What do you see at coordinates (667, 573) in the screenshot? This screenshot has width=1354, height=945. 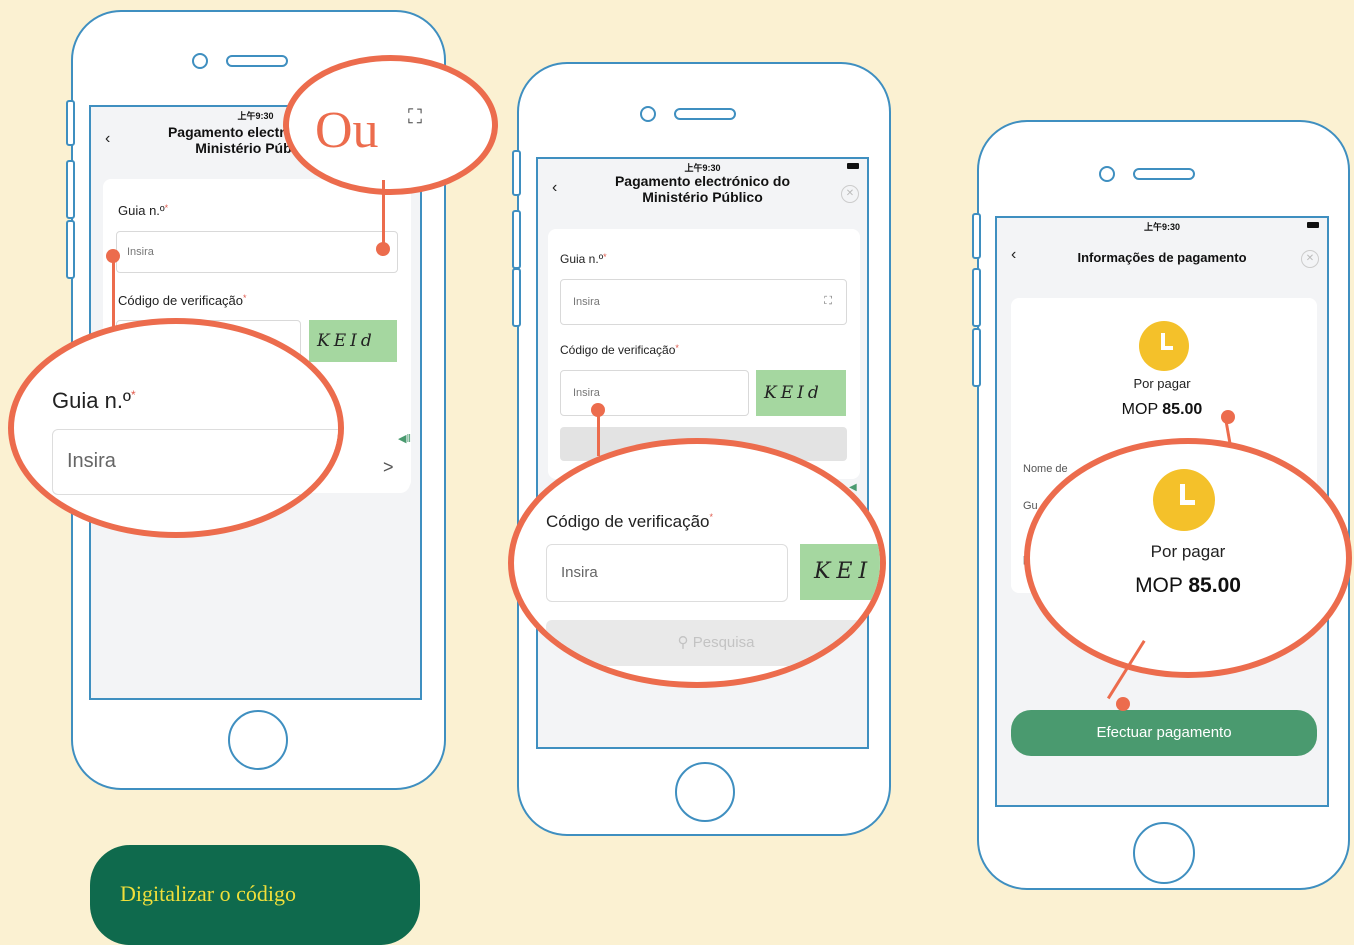 I see `callout-codigo-input: Insira` at bounding box center [667, 573].